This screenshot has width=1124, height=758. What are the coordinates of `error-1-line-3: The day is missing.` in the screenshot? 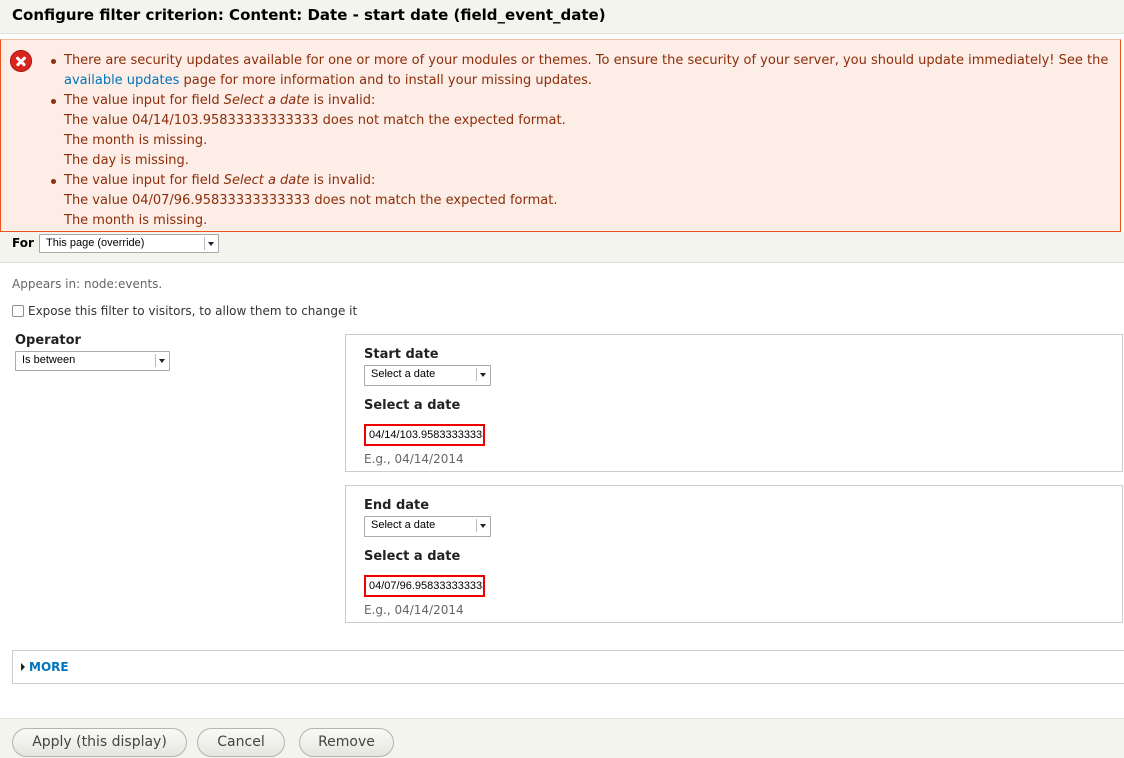 It's located at (126, 160).